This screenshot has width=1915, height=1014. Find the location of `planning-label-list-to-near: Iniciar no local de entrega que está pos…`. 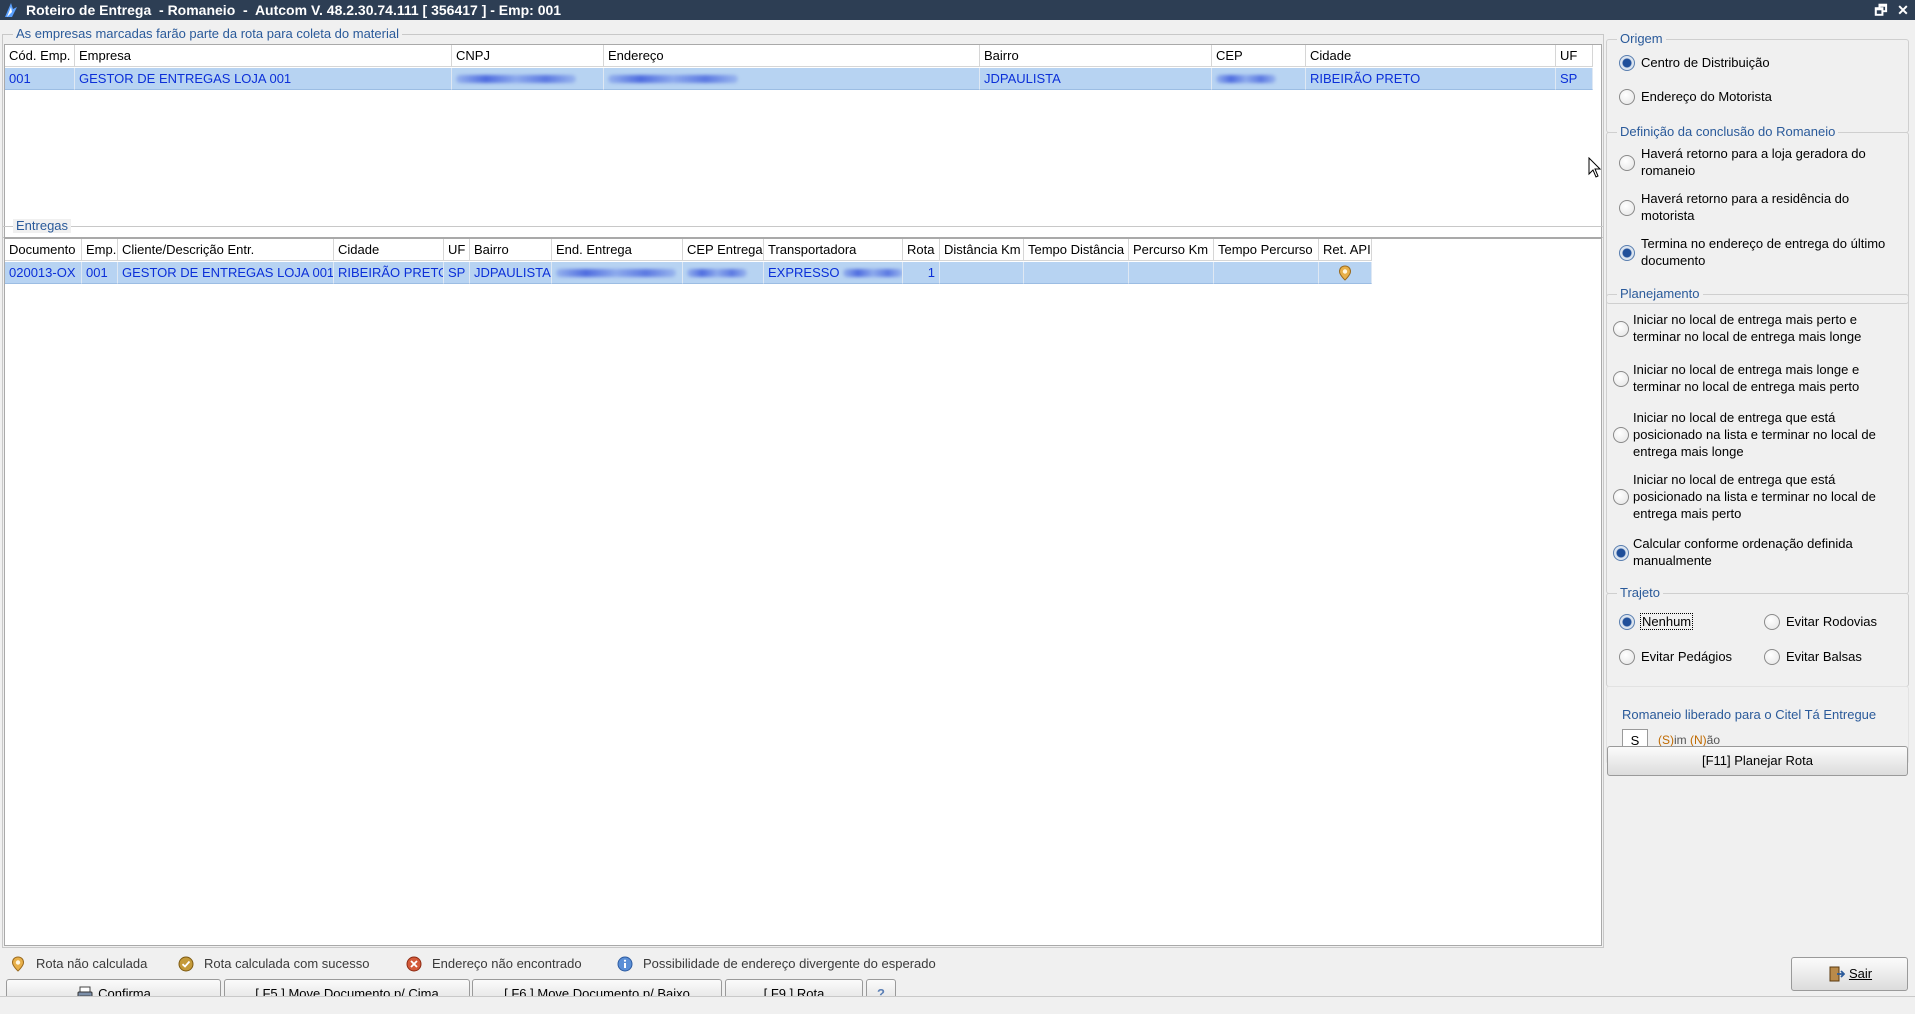

planning-label-list-to-near: Iniciar no local de entrega que está pos… is located at coordinates (1769, 496).